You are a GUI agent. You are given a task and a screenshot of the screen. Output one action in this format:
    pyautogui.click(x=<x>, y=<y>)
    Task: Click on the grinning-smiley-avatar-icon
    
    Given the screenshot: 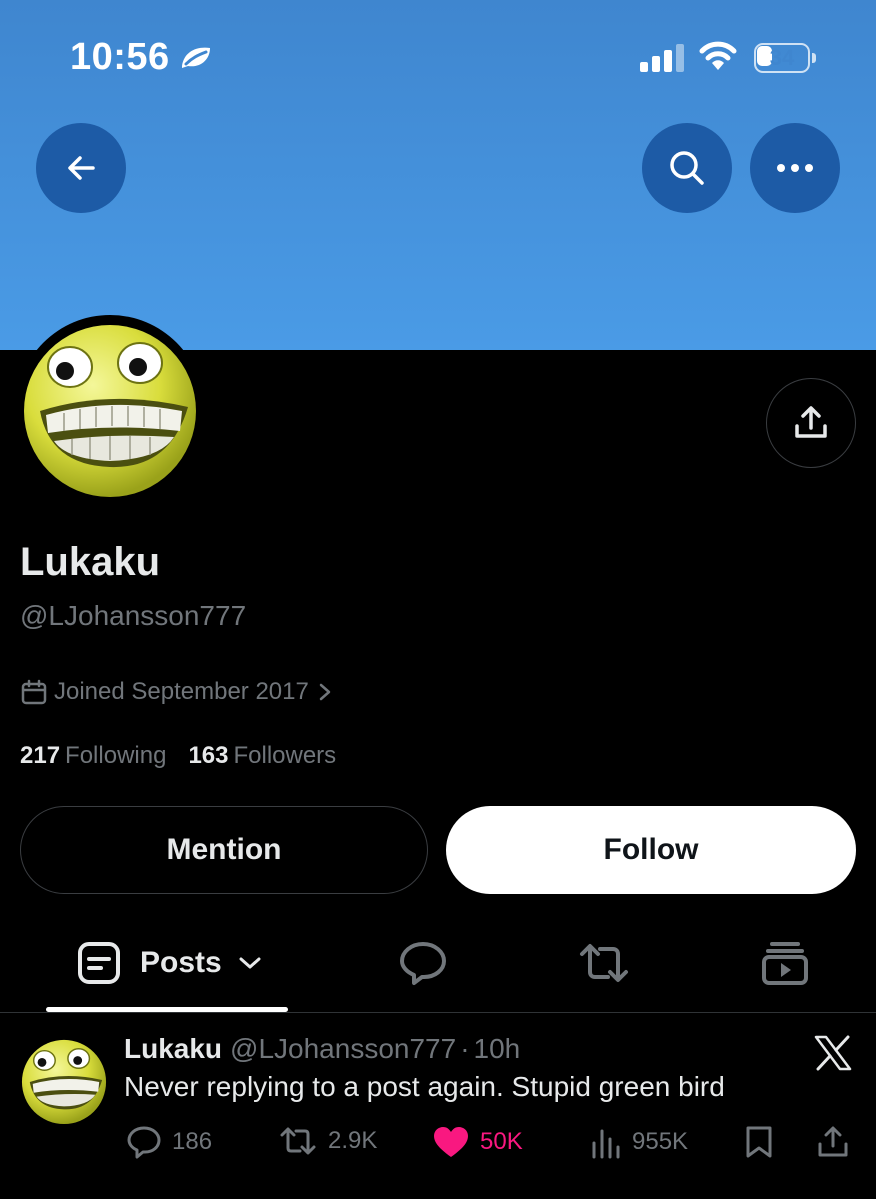 What is the action you would take?
    pyautogui.click(x=110, y=411)
    